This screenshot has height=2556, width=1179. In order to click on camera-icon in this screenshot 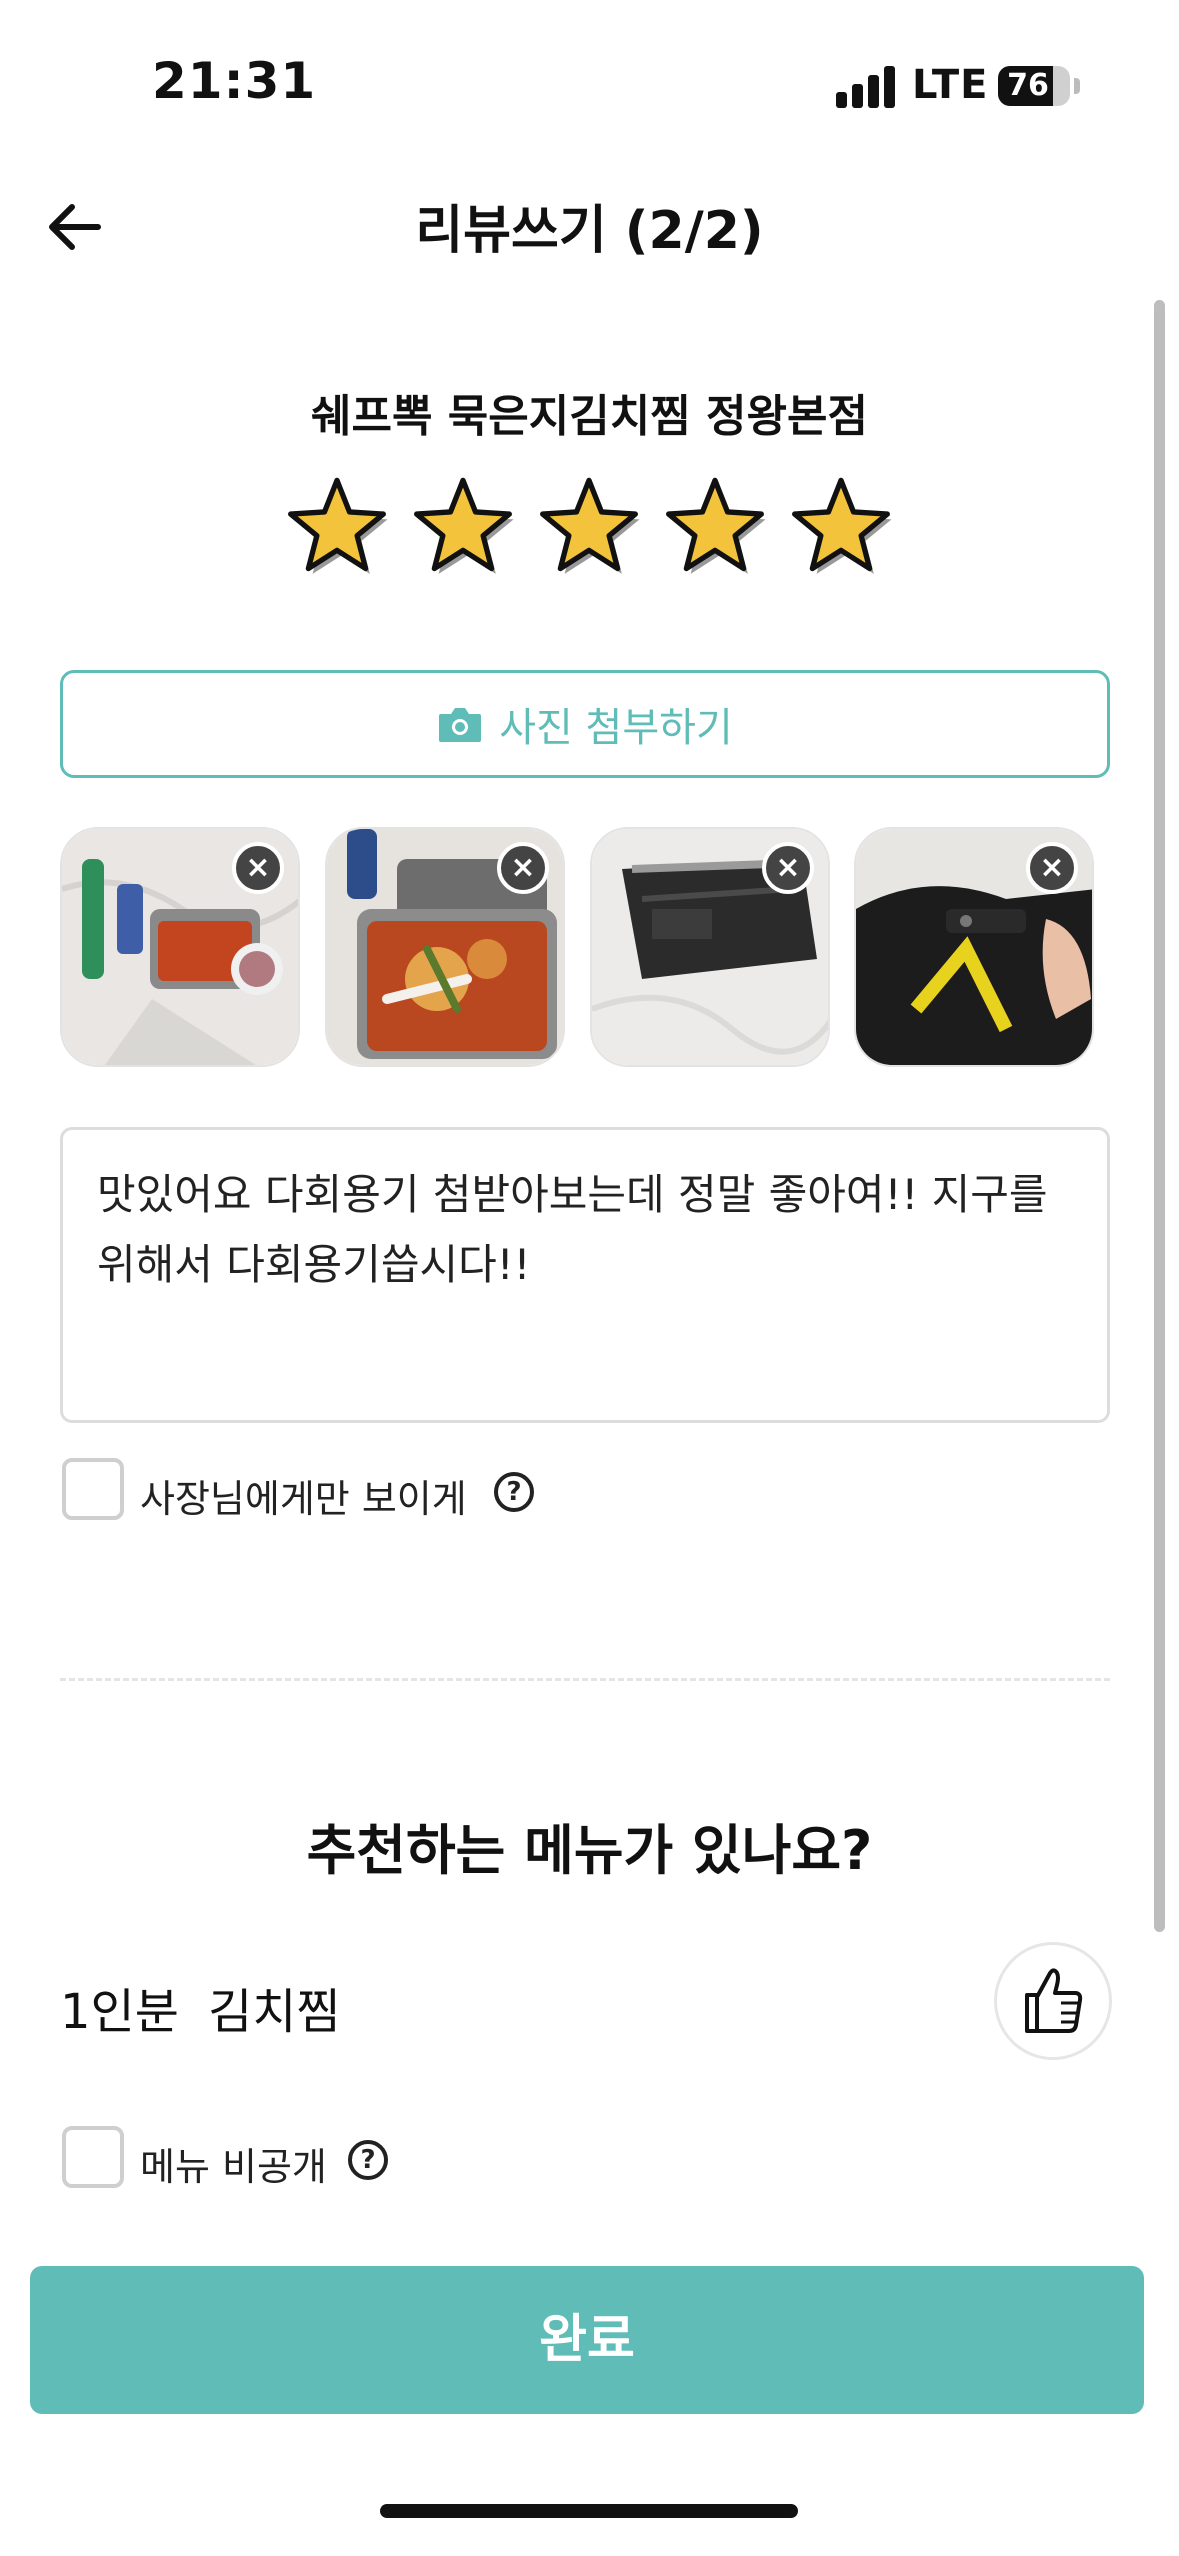, I will do `click(460, 725)`.